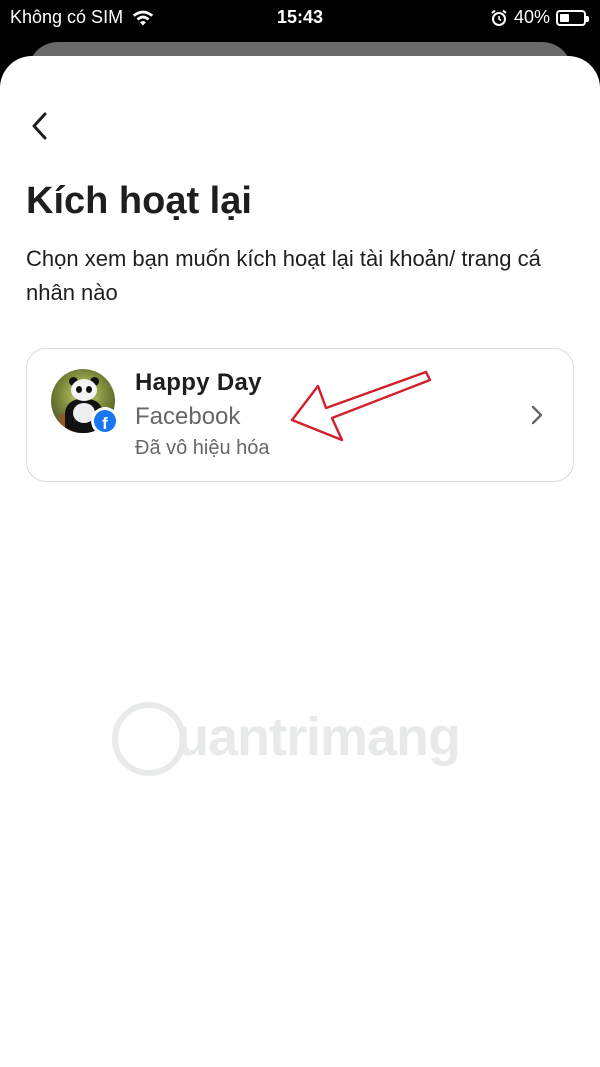  I want to click on carrier-group: Không có SIM, so click(82, 17).